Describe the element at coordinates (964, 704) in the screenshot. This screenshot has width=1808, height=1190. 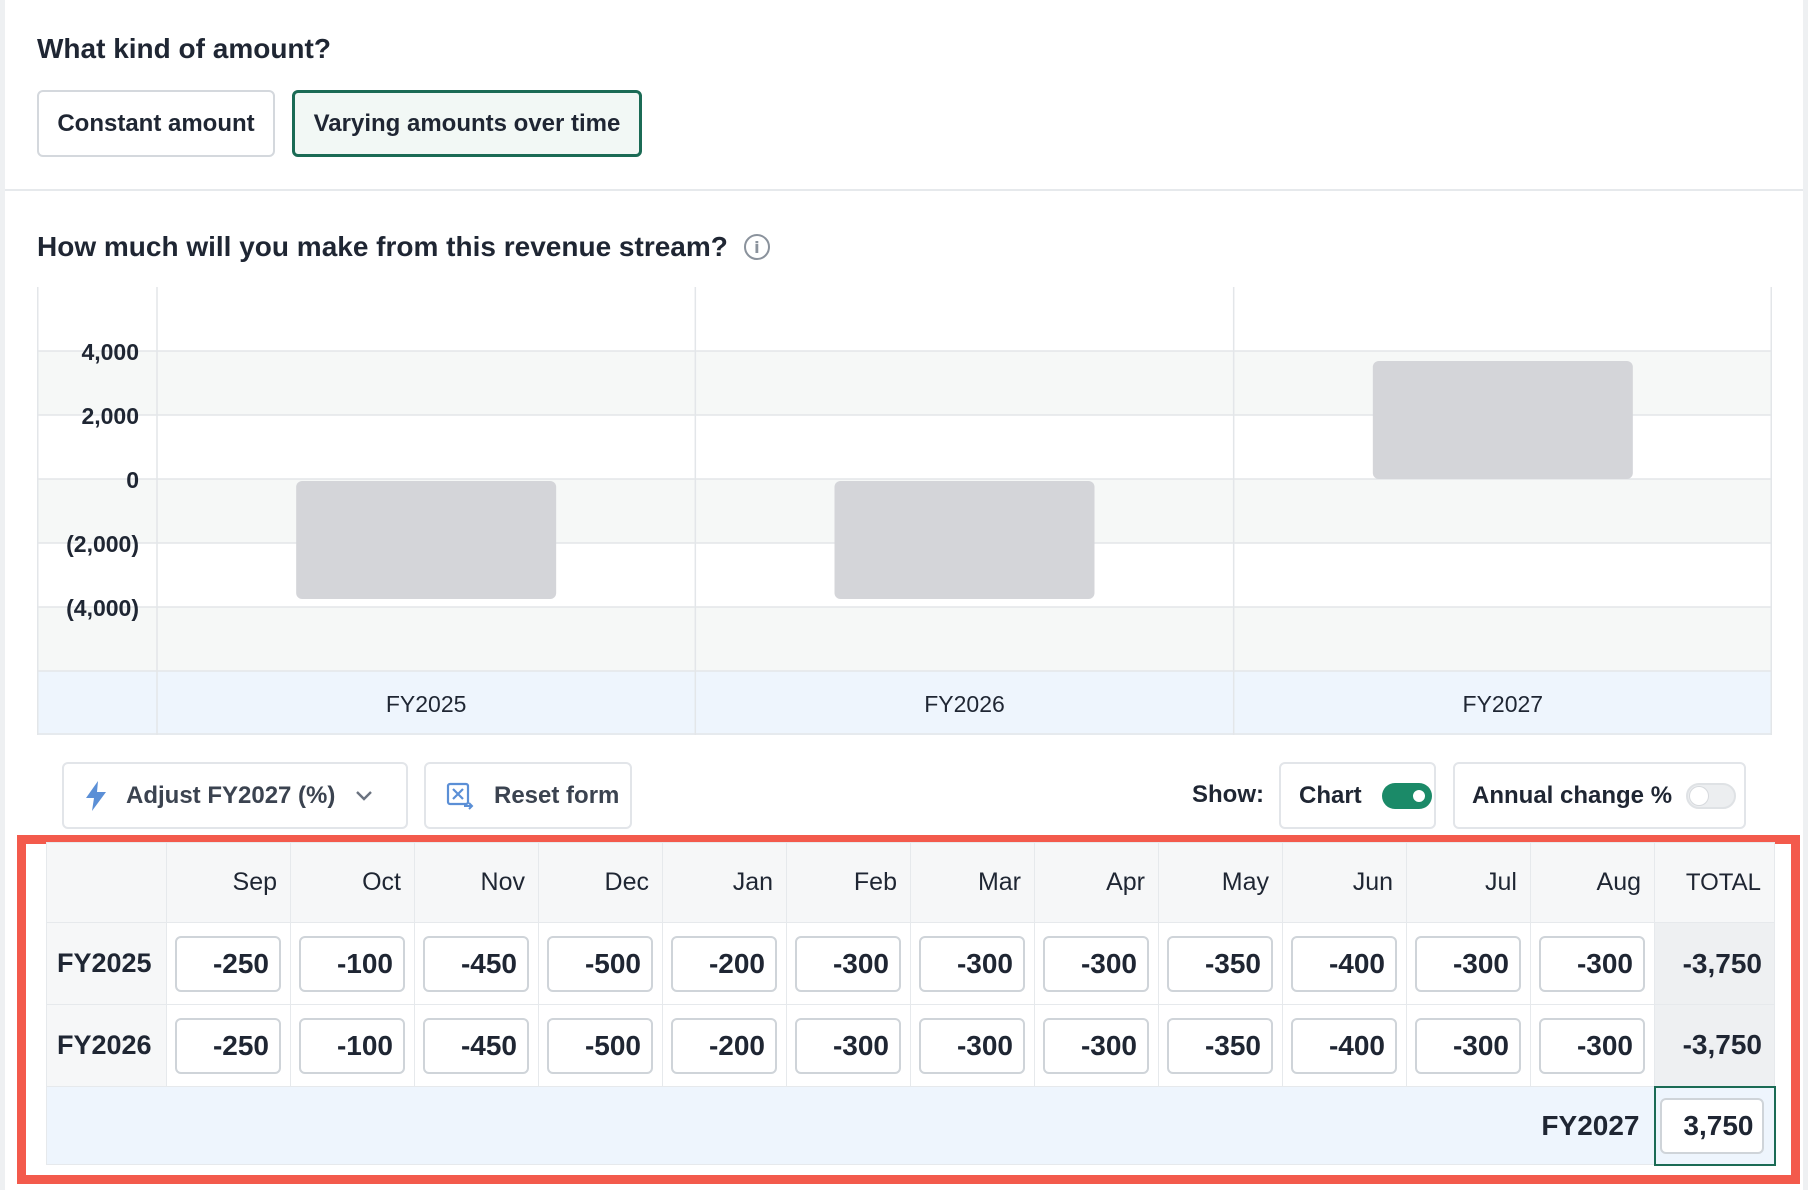
I see `x-tick-label: FY2026` at that location.